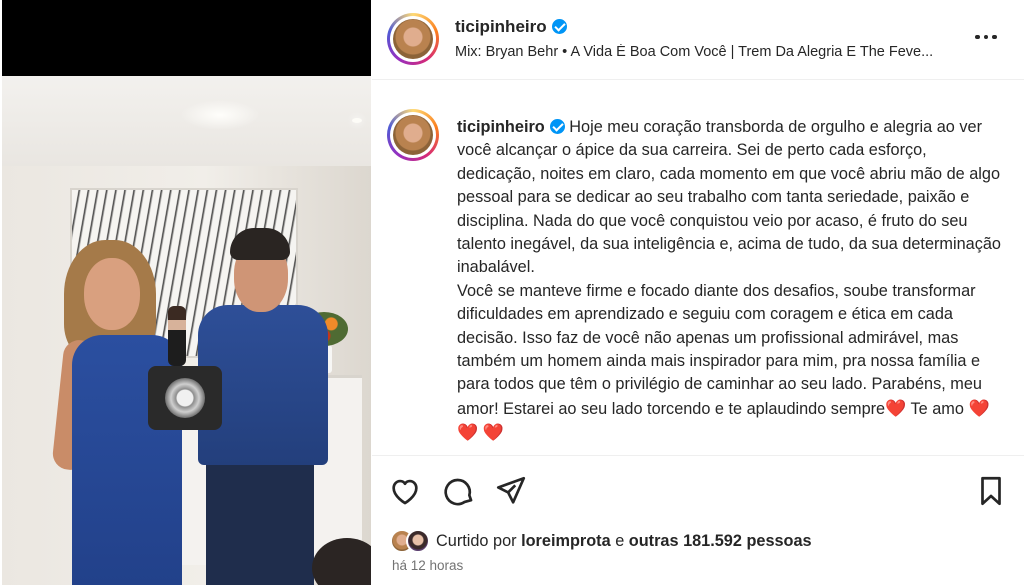 Image resolution: width=1024 pixels, height=585 pixels. I want to click on photo-black-band, so click(186, 38).